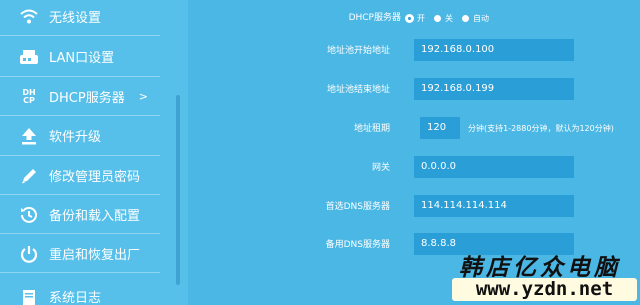 The width and height of the screenshot is (640, 305). I want to click on dhcp-on-radio: 开, so click(415, 18).